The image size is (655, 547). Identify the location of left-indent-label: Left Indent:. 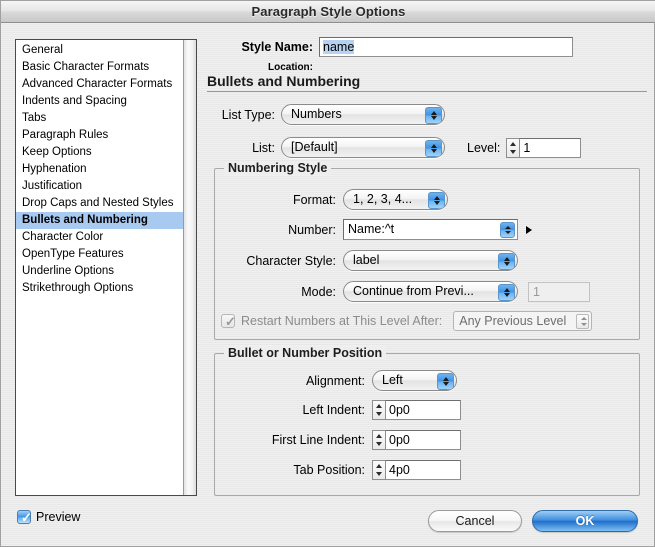
(333, 410).